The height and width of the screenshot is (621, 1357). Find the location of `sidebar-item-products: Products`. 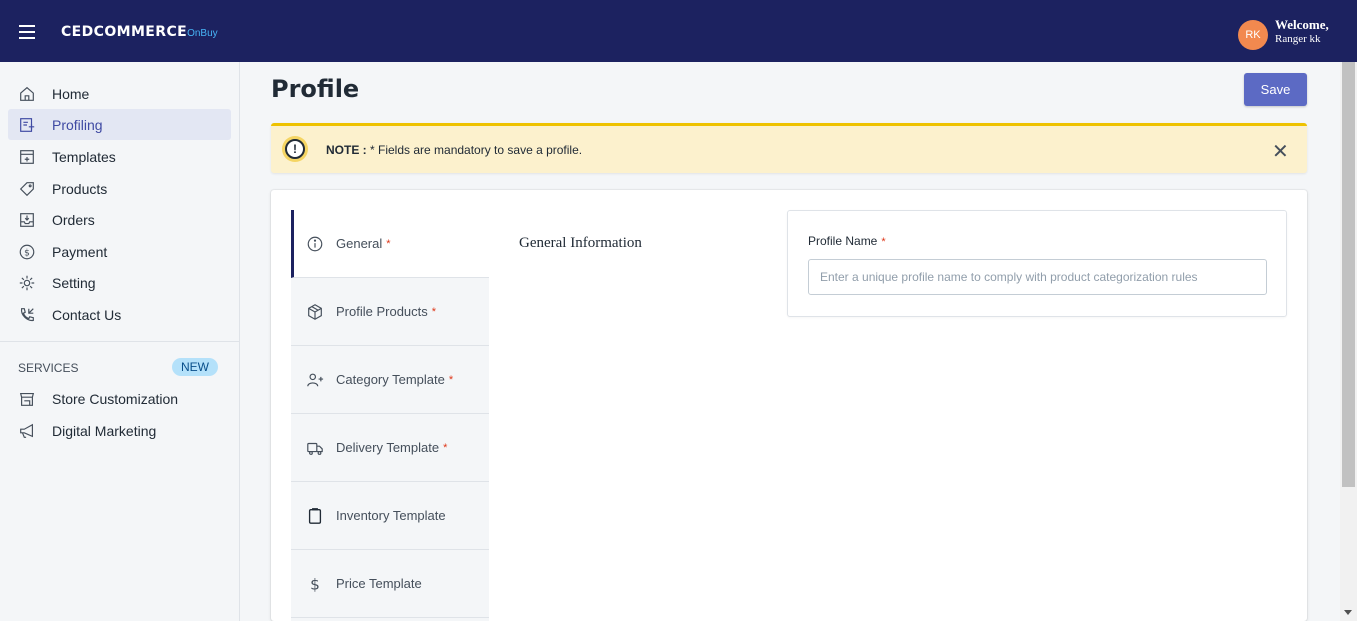

sidebar-item-products: Products is located at coordinates (119, 188).